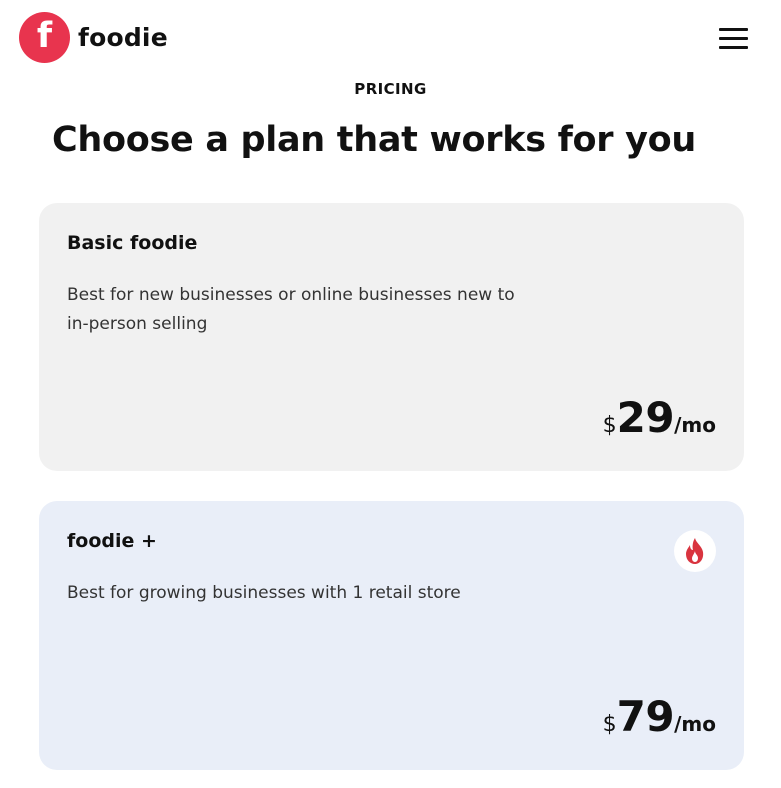 This screenshot has height=788, width=781. What do you see at coordinates (695, 551) in the screenshot?
I see `flame-icon` at bounding box center [695, 551].